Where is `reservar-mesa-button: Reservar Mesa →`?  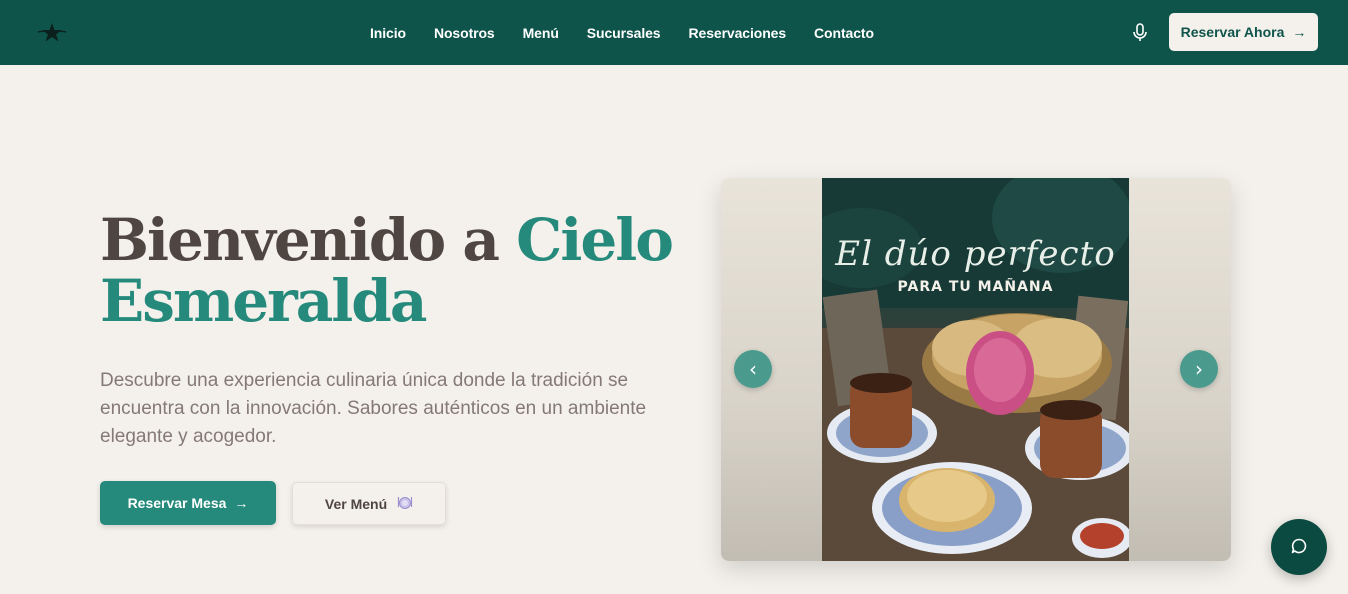 reservar-mesa-button: Reservar Mesa → is located at coordinates (188, 503).